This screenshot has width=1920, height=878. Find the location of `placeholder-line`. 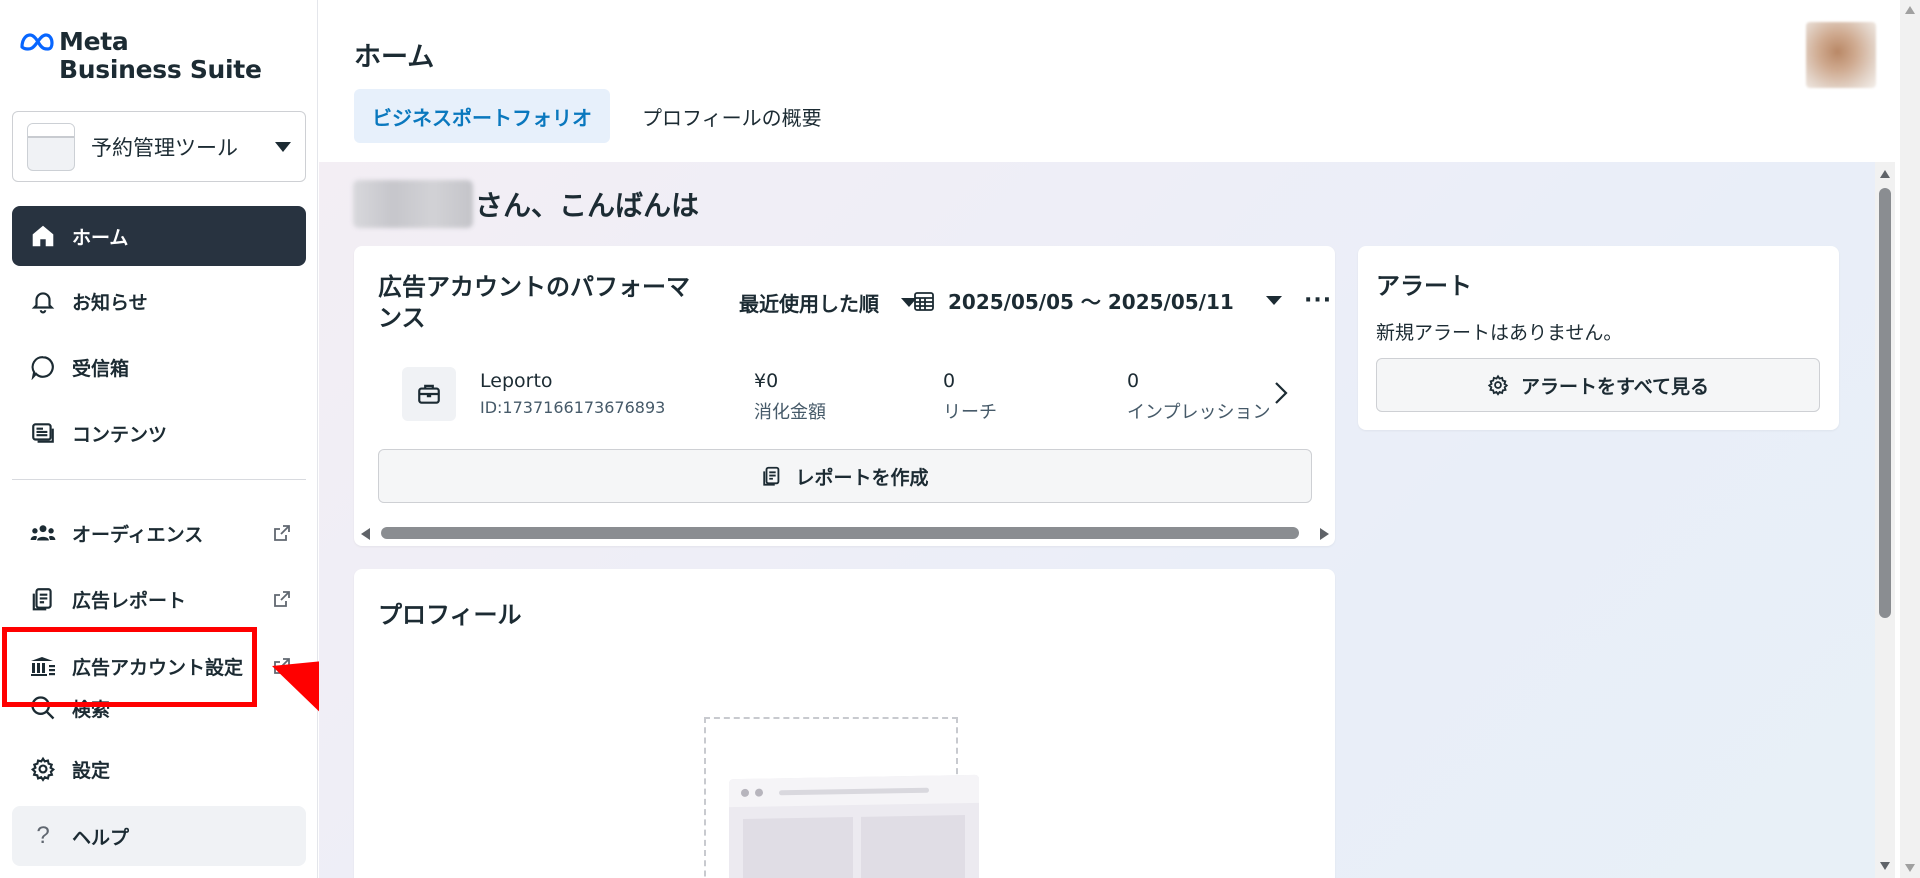

placeholder-line is located at coordinates (854, 791).